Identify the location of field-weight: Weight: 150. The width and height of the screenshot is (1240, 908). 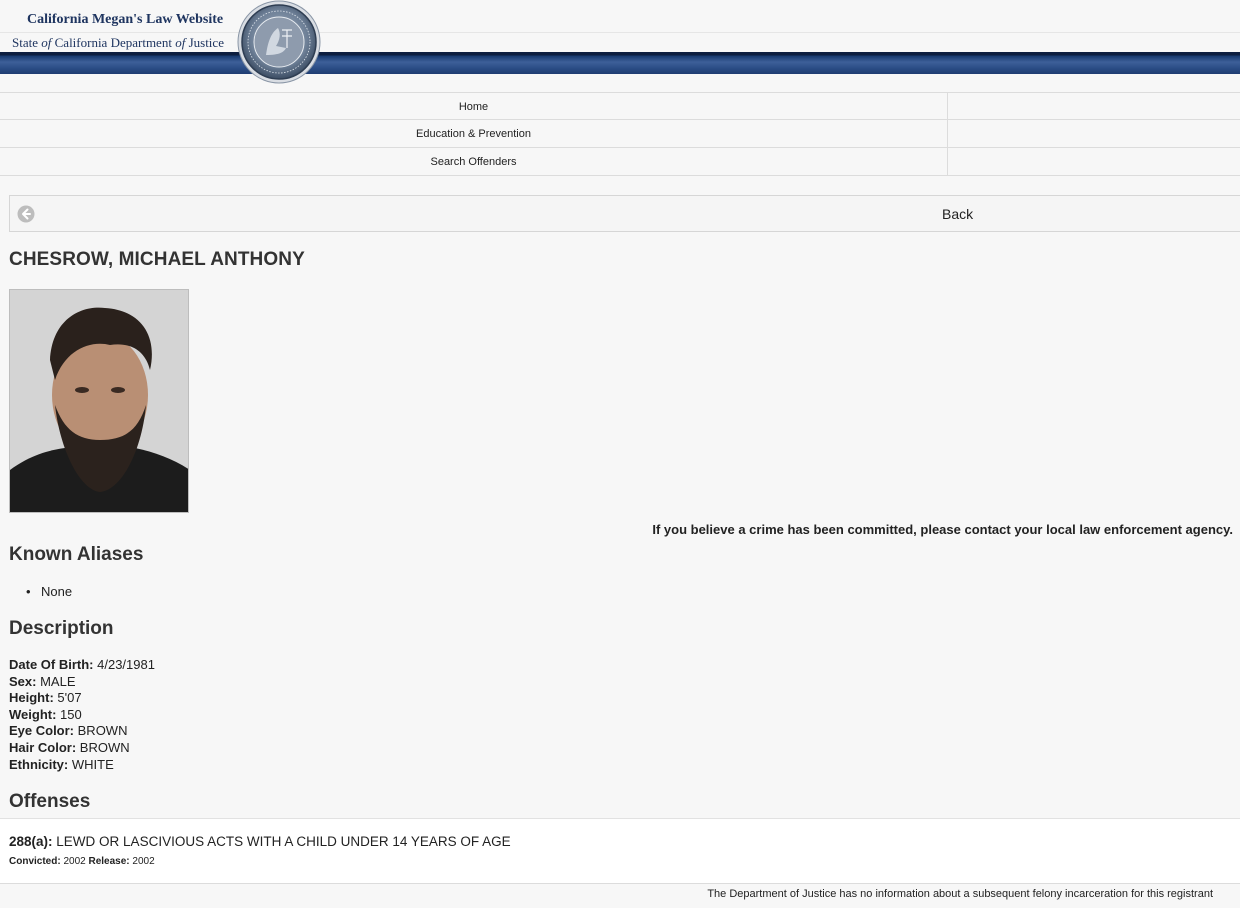
(82, 715).